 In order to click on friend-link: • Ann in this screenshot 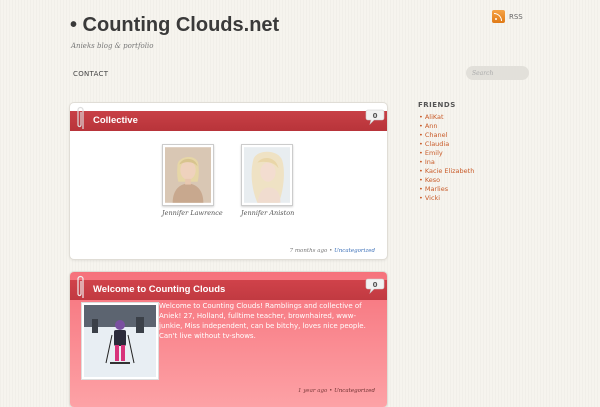, I will do `click(446, 126)`.